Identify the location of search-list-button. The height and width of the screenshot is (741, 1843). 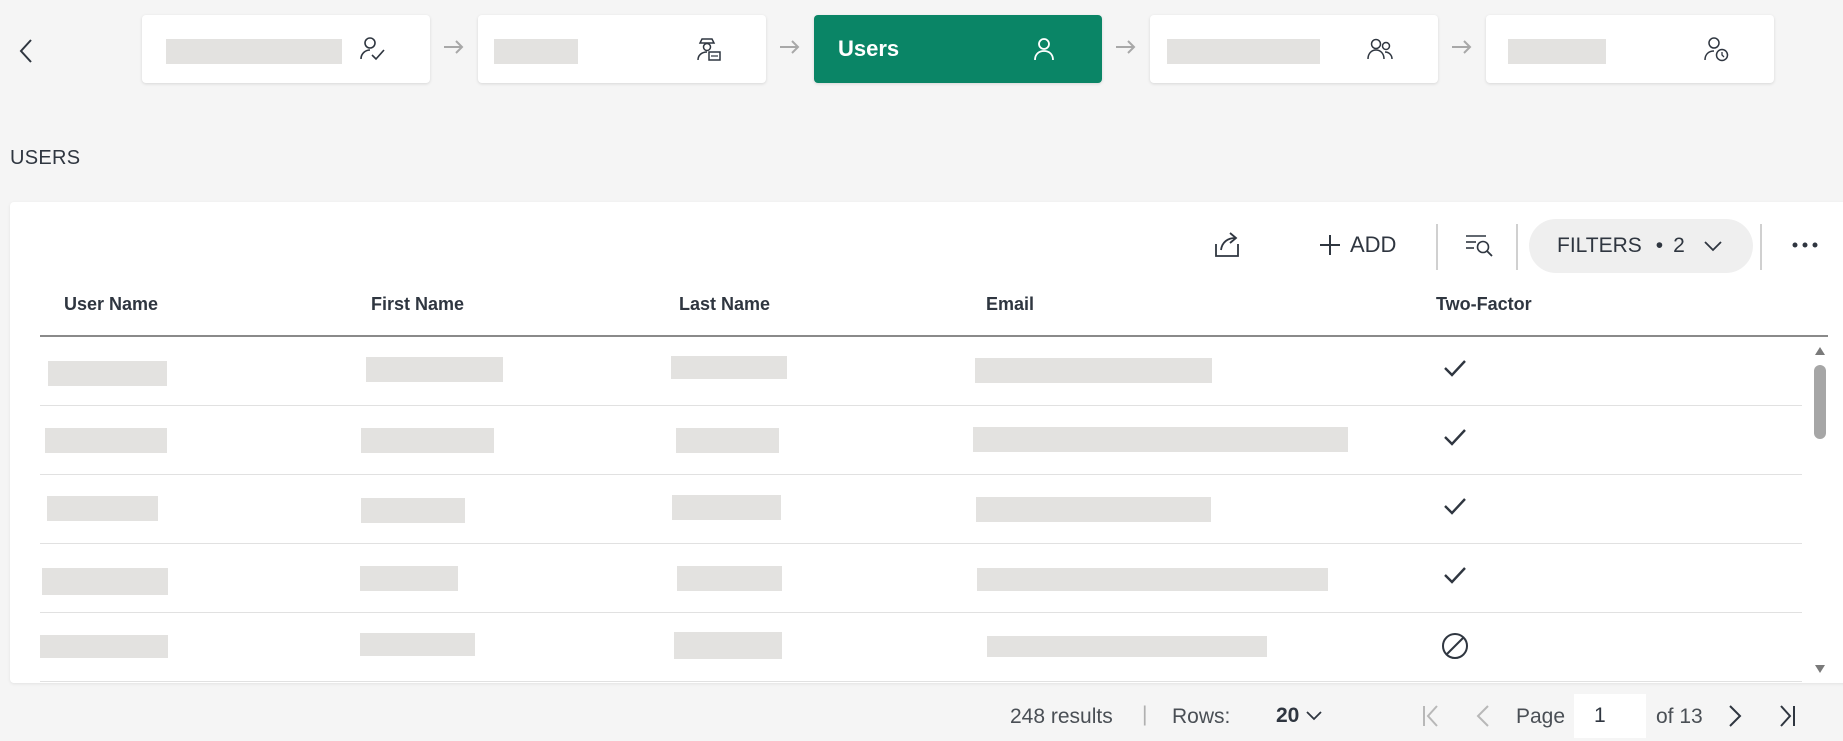
(1479, 245).